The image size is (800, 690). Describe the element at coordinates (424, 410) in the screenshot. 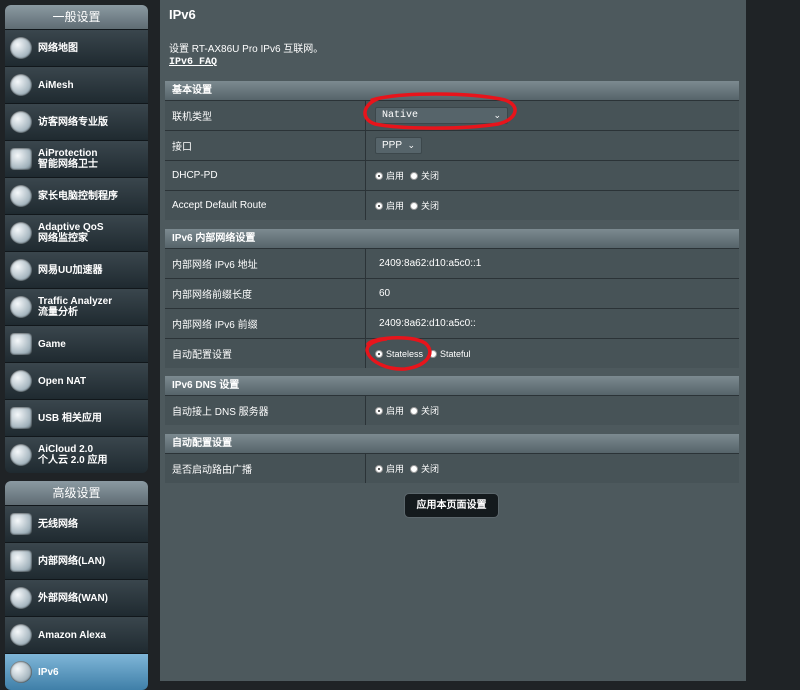

I see `auto-dns-disable-radio: 关闭` at that location.